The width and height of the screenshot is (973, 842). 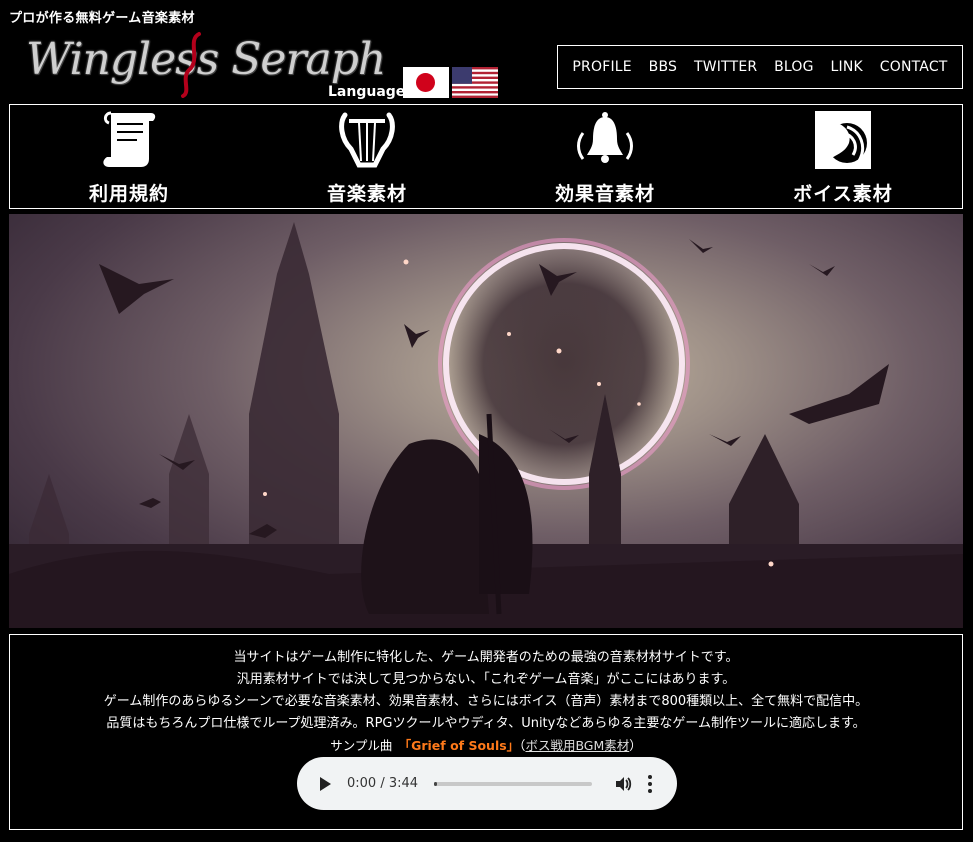 What do you see at coordinates (367, 140) in the screenshot?
I see `lyre-icon` at bounding box center [367, 140].